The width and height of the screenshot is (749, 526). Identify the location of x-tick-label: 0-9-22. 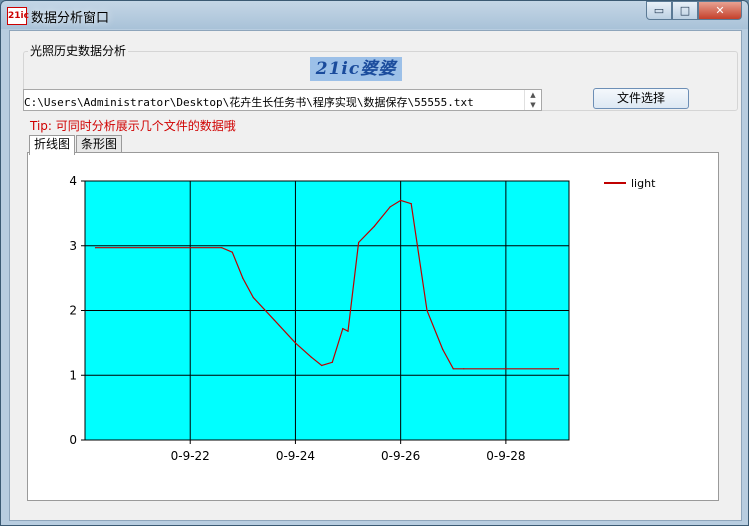
(190, 456).